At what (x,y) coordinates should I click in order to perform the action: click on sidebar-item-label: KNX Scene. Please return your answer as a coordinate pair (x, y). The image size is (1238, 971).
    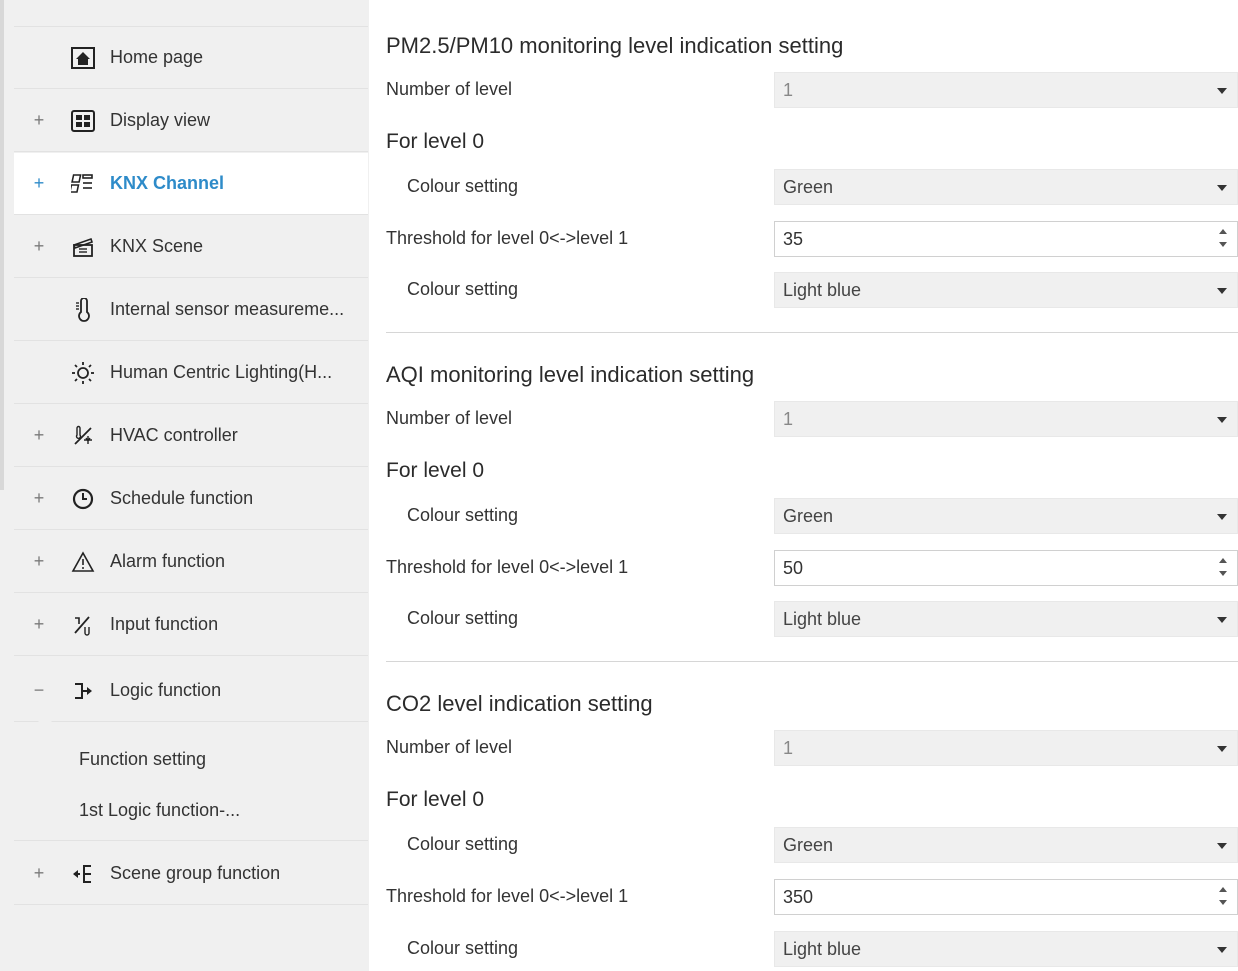
    Looking at the image, I should click on (157, 246).